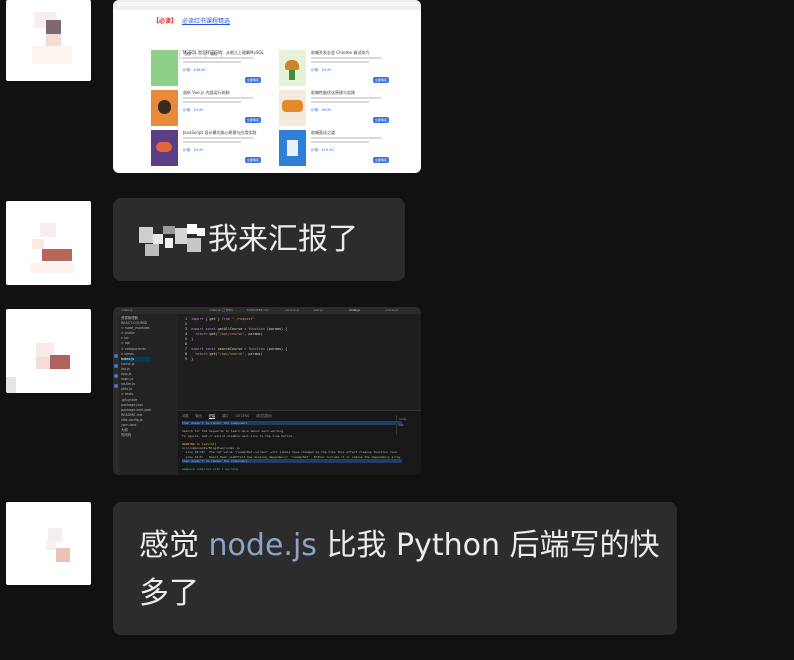  I want to click on panel-tab: 终端, so click(212, 416).